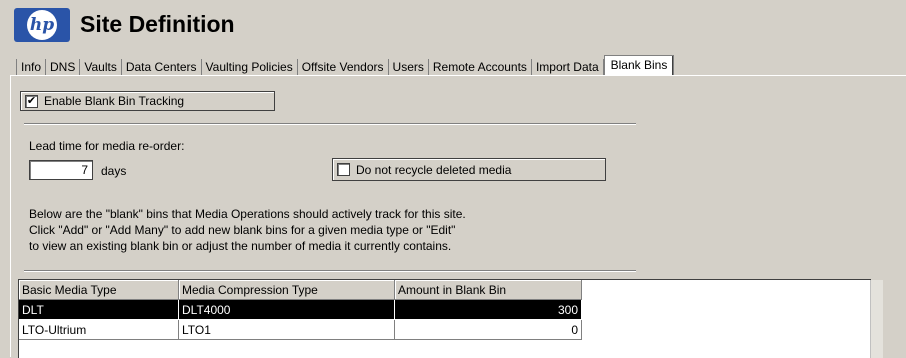 The width and height of the screenshot is (906, 358). Describe the element at coordinates (488, 329) in the screenshot. I see `cell-amount: 0` at that location.